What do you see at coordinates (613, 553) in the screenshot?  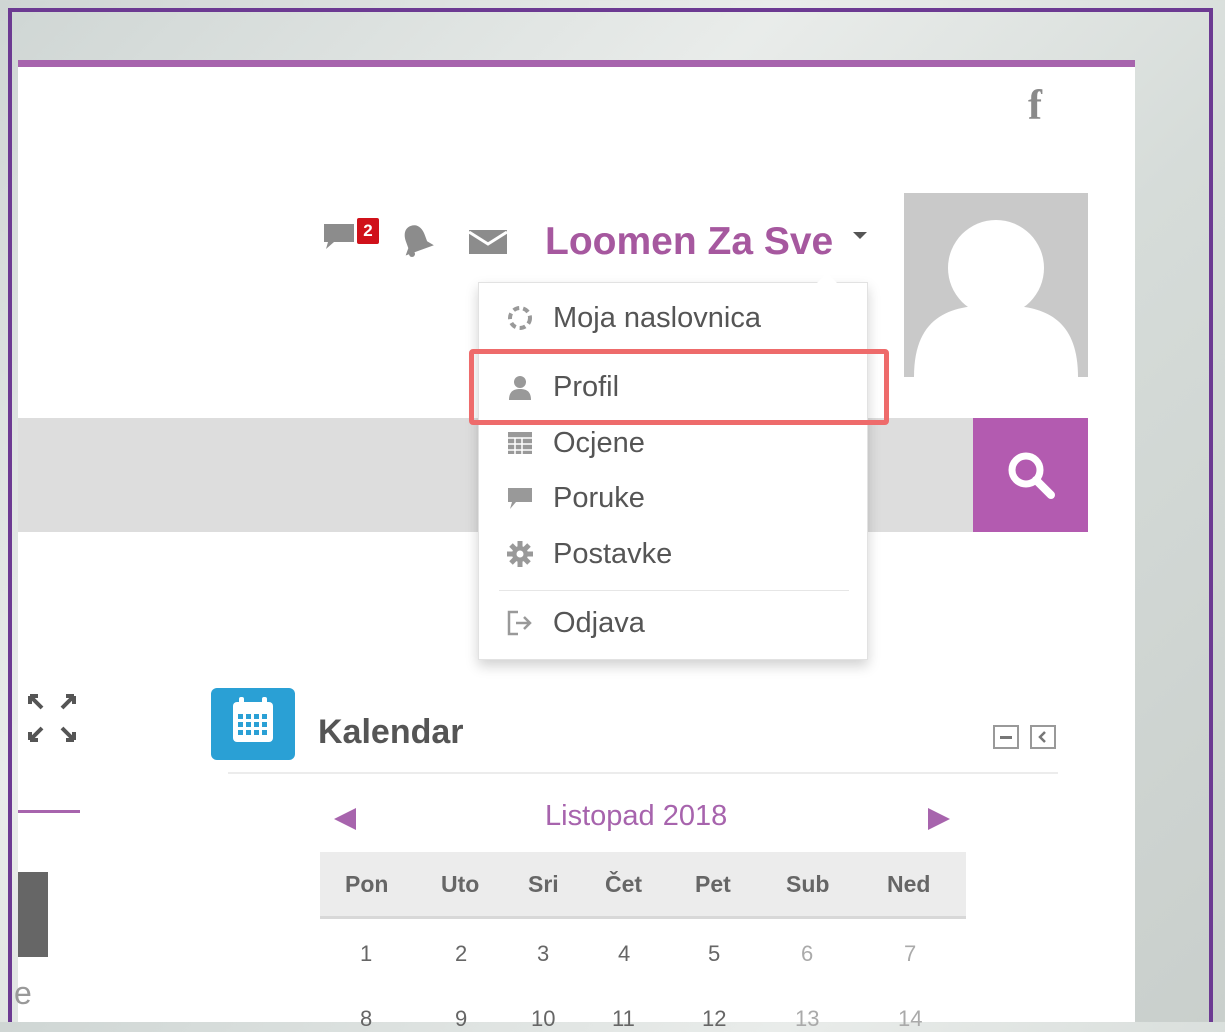 I see `menu-item-label: Postavke` at bounding box center [613, 553].